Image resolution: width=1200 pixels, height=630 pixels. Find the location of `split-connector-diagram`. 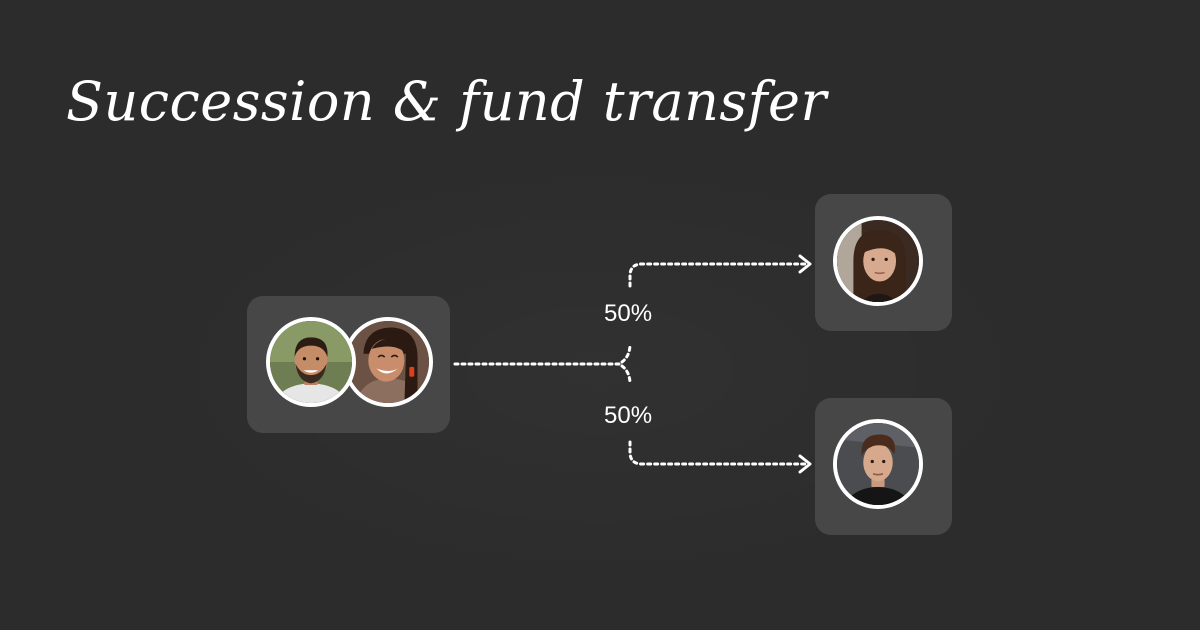

split-connector-diagram is located at coordinates (632, 364).